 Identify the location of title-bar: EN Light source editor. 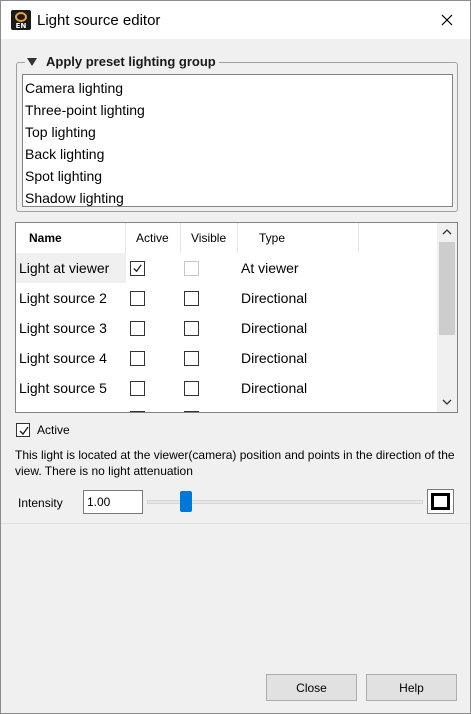
(235, 20).